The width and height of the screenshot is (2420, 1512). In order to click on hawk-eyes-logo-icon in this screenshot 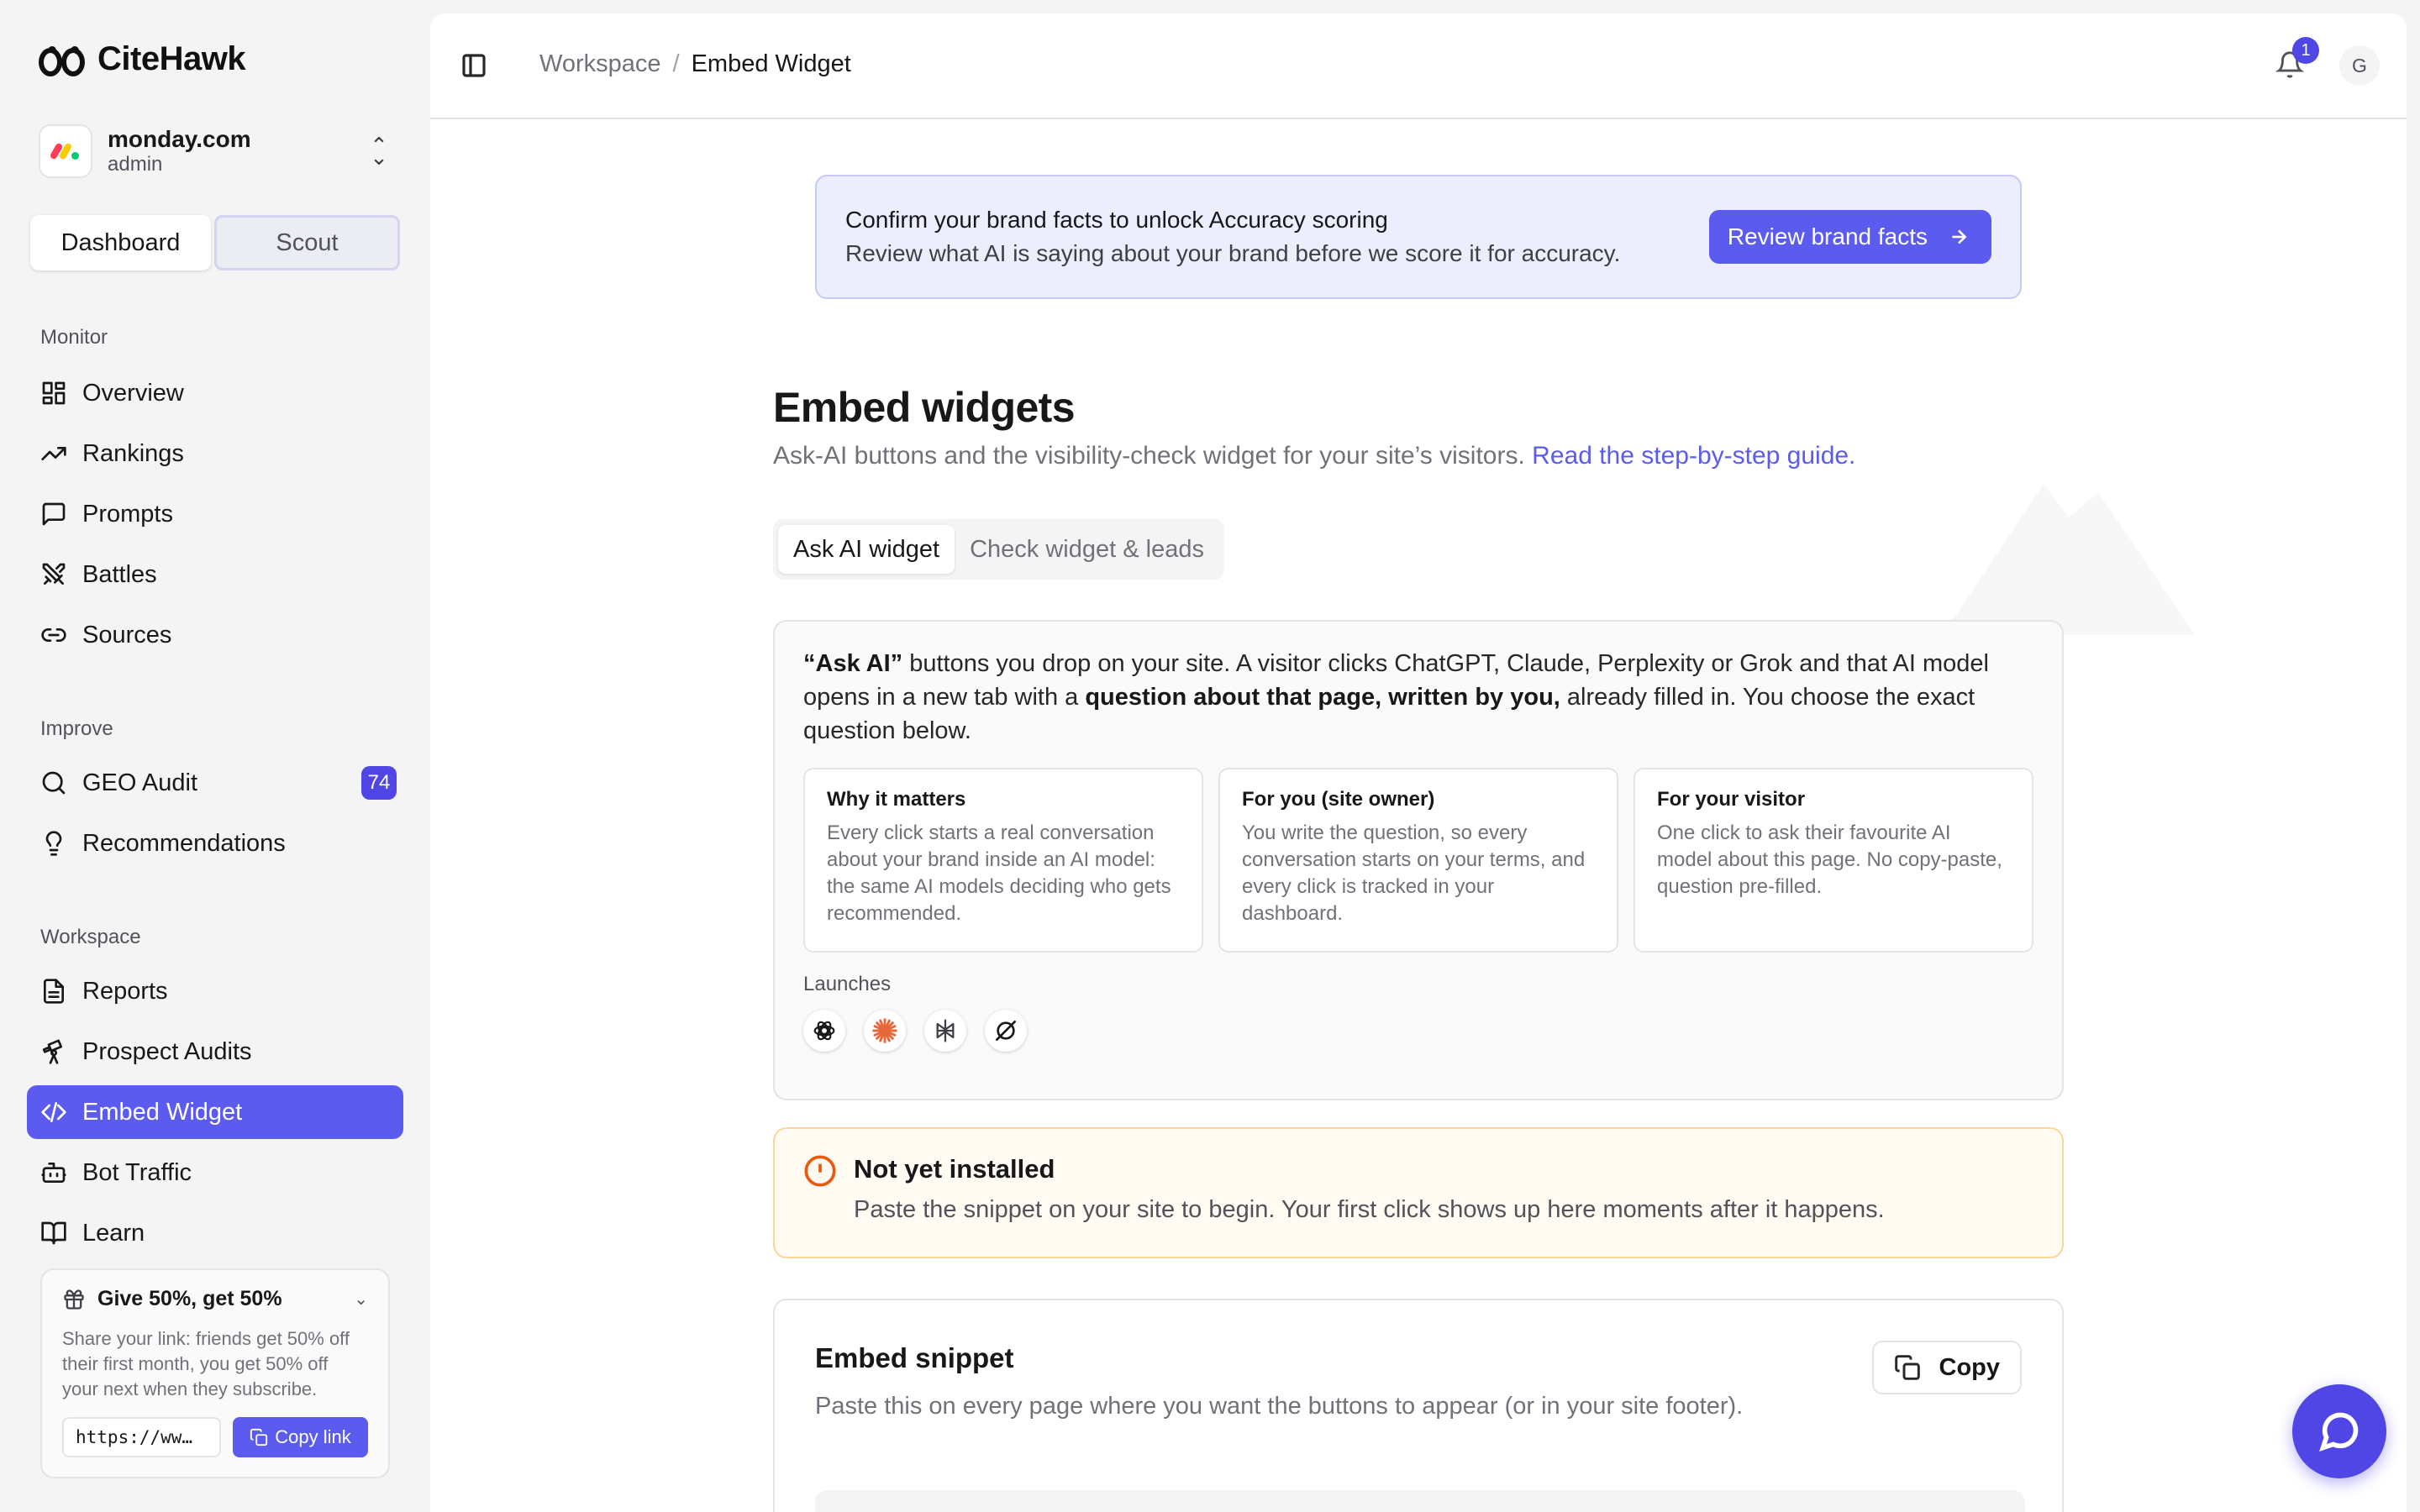, I will do `click(63, 59)`.